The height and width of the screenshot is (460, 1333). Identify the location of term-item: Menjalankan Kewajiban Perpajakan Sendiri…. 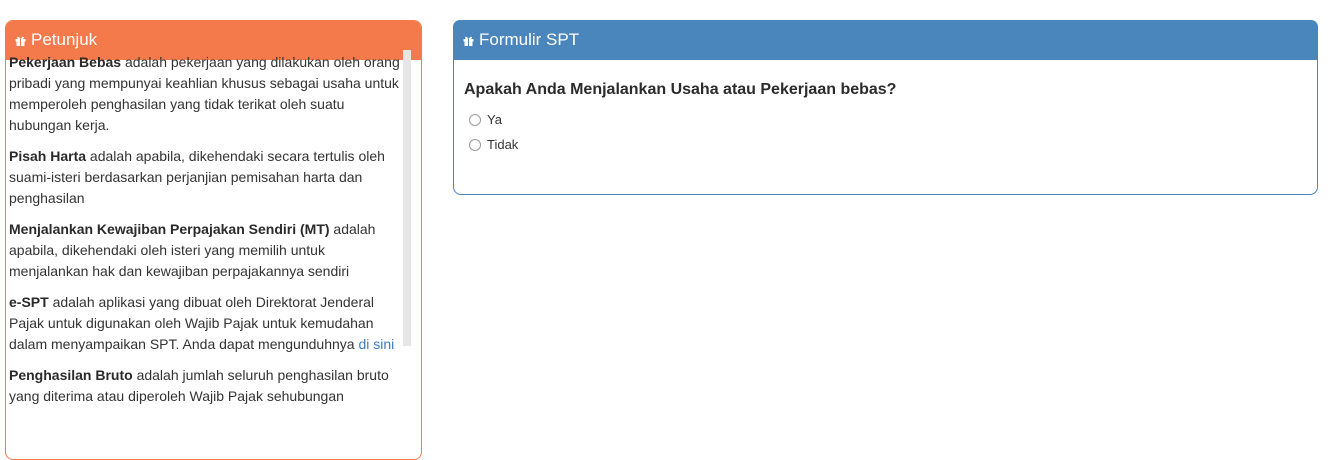
(192, 250).